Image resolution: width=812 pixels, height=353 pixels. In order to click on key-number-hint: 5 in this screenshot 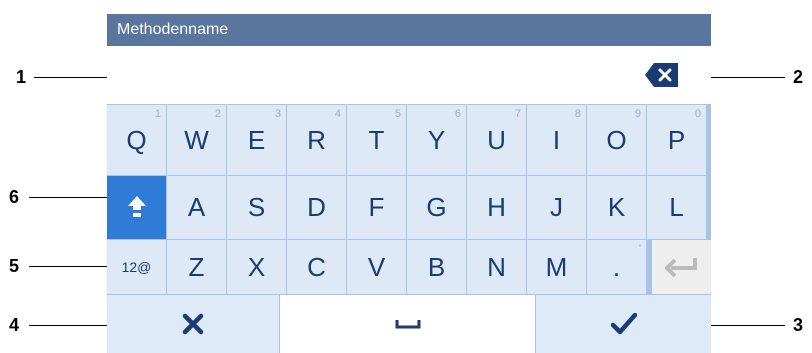, I will do `click(397, 114)`.